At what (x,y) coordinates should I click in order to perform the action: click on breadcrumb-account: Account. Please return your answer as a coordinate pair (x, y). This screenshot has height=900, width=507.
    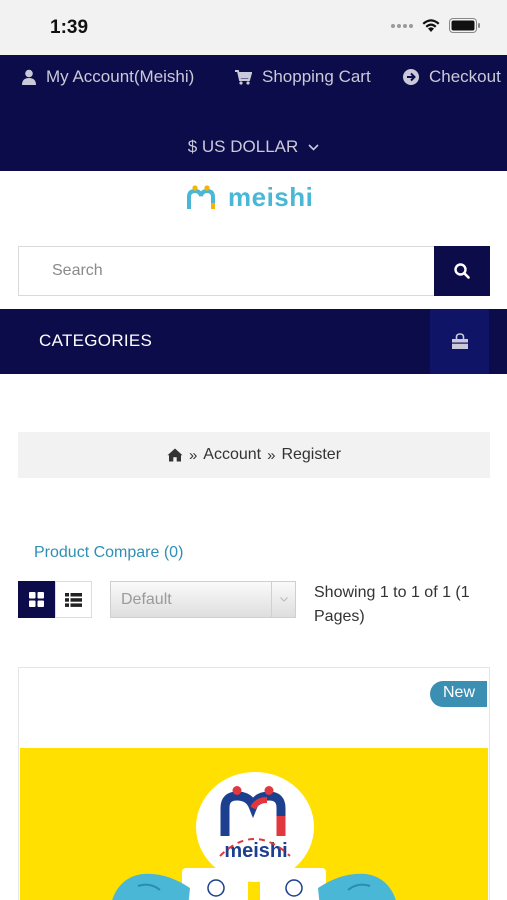
    Looking at the image, I should click on (232, 455).